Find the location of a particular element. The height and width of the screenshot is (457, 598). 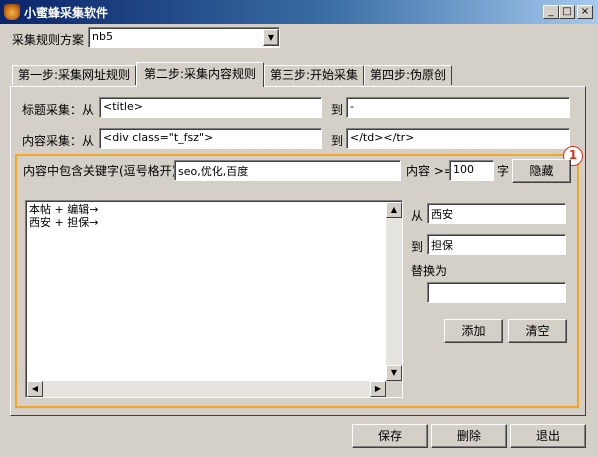

content-length-label: 内容 >= is located at coordinates (430, 171).